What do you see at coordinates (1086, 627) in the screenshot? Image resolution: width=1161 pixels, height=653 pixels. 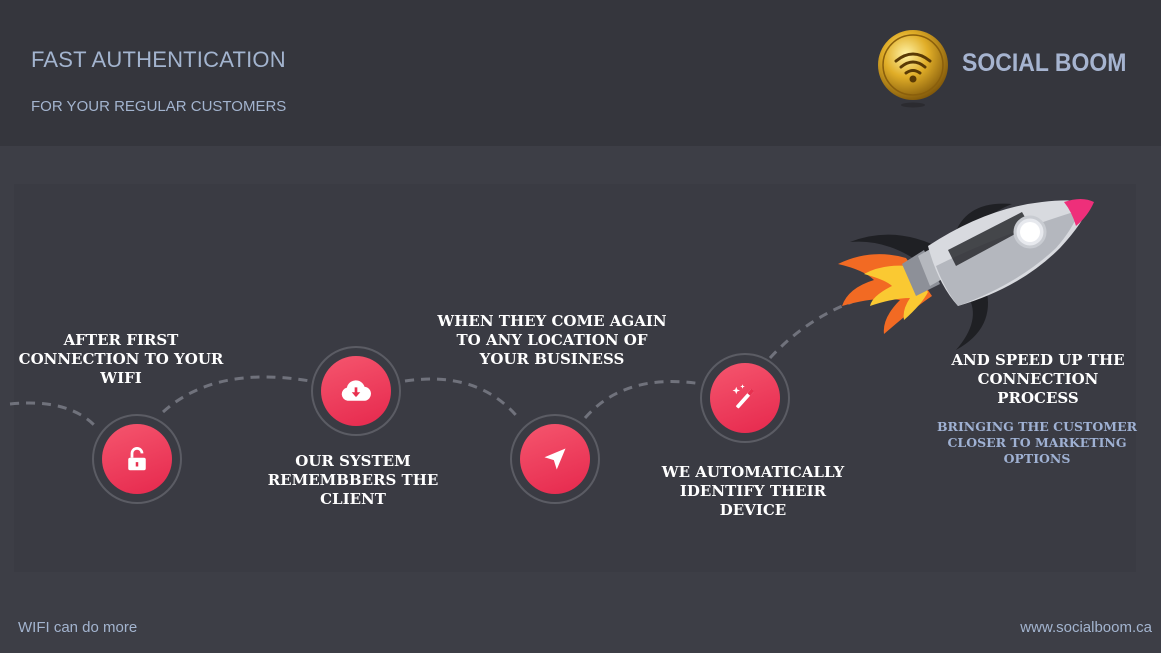 I see `footer-website-link: www.socialboom.ca` at bounding box center [1086, 627].